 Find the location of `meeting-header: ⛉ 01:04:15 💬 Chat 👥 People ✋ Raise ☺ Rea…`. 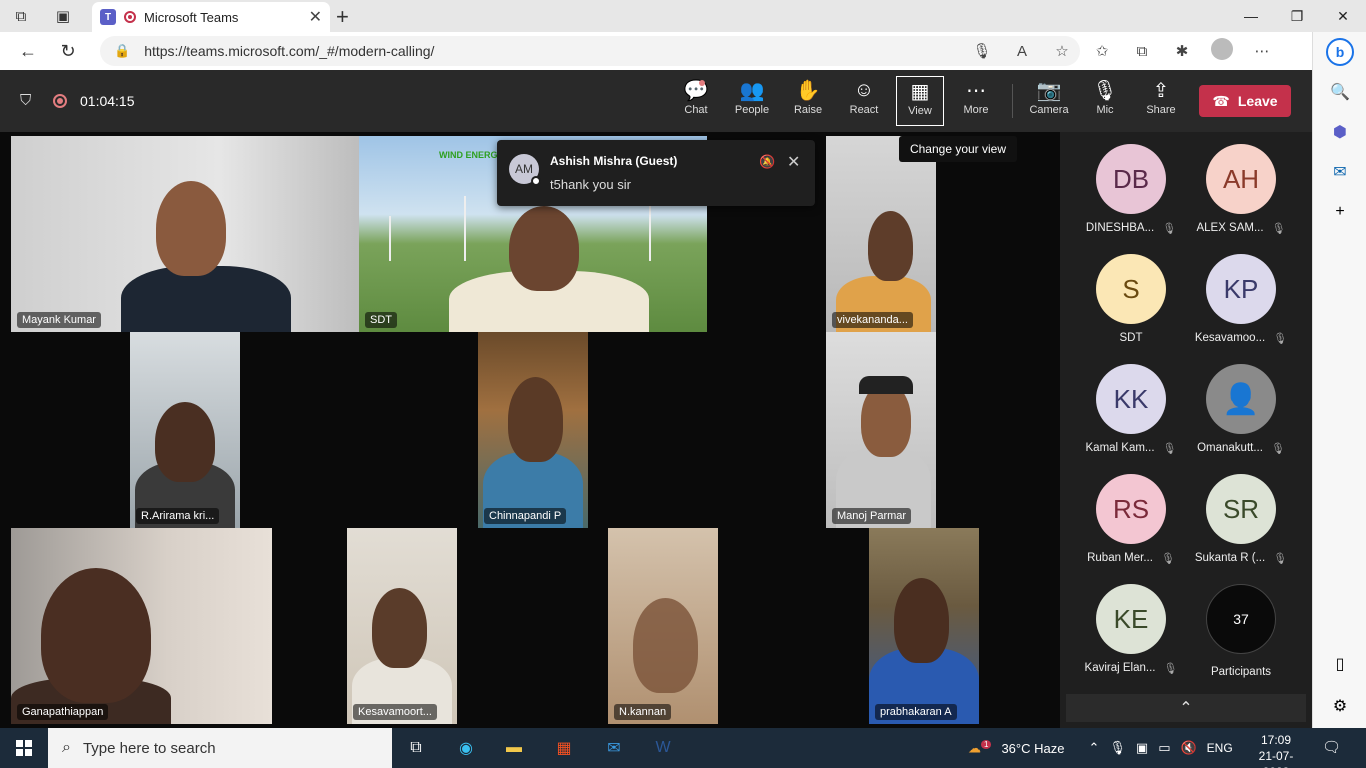

meeting-header: ⛉ 01:04:15 💬 Chat 👥 People ✋ Raise ☺ Rea… is located at coordinates (656, 101).